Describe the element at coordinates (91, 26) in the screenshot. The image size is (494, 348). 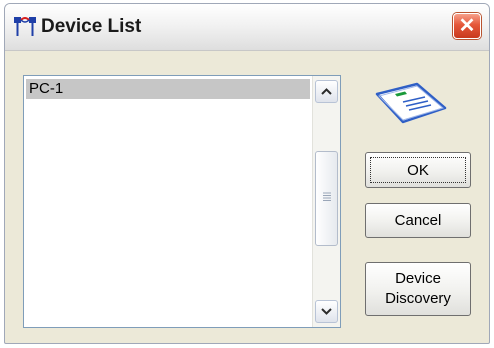
I see `window-title: Device List` at that location.